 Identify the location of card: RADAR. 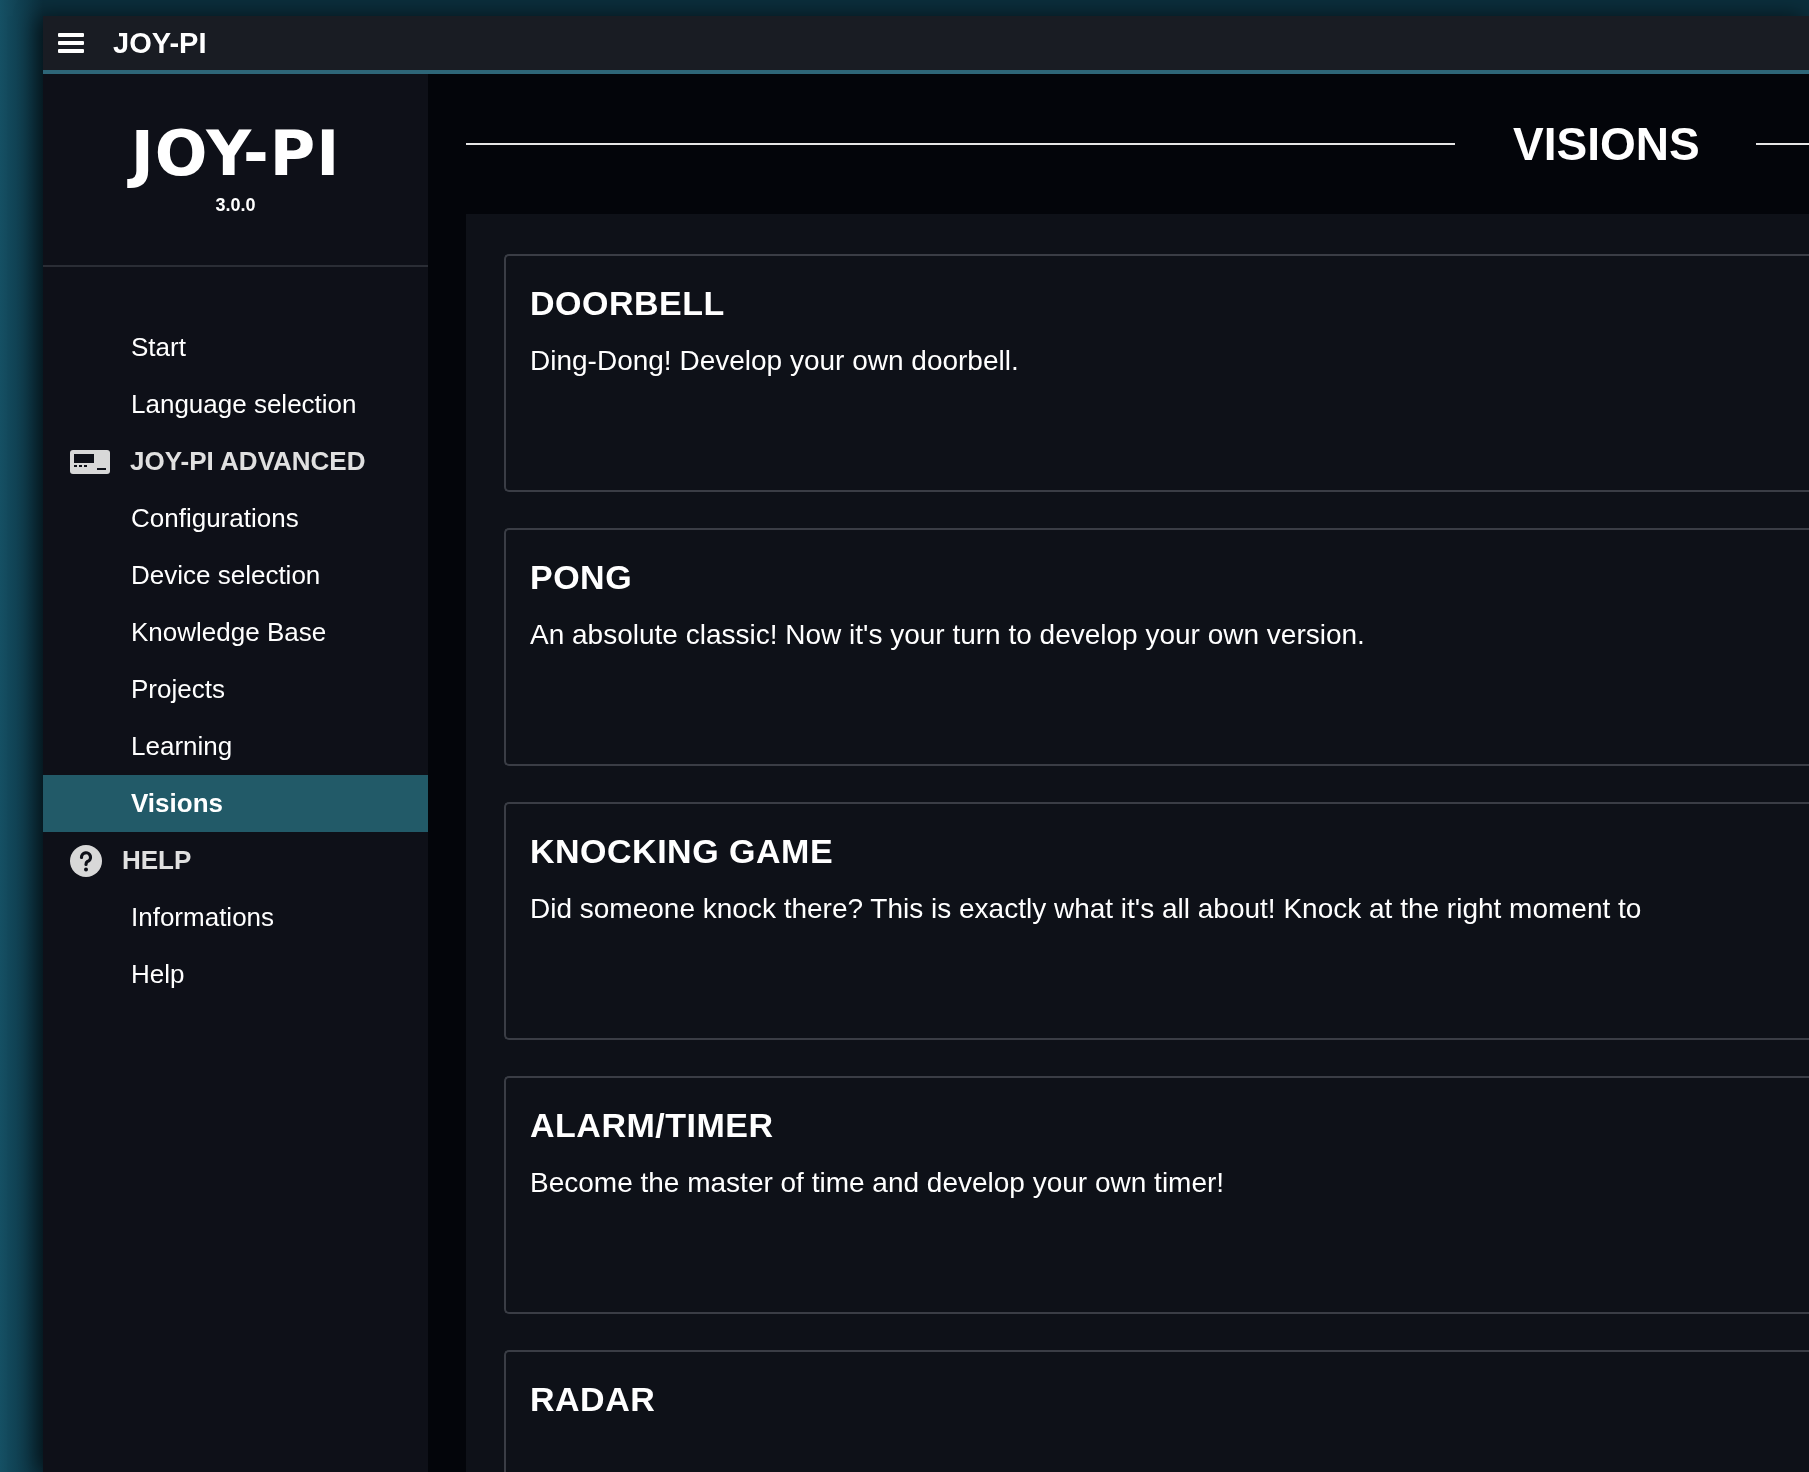
(1156, 1411).